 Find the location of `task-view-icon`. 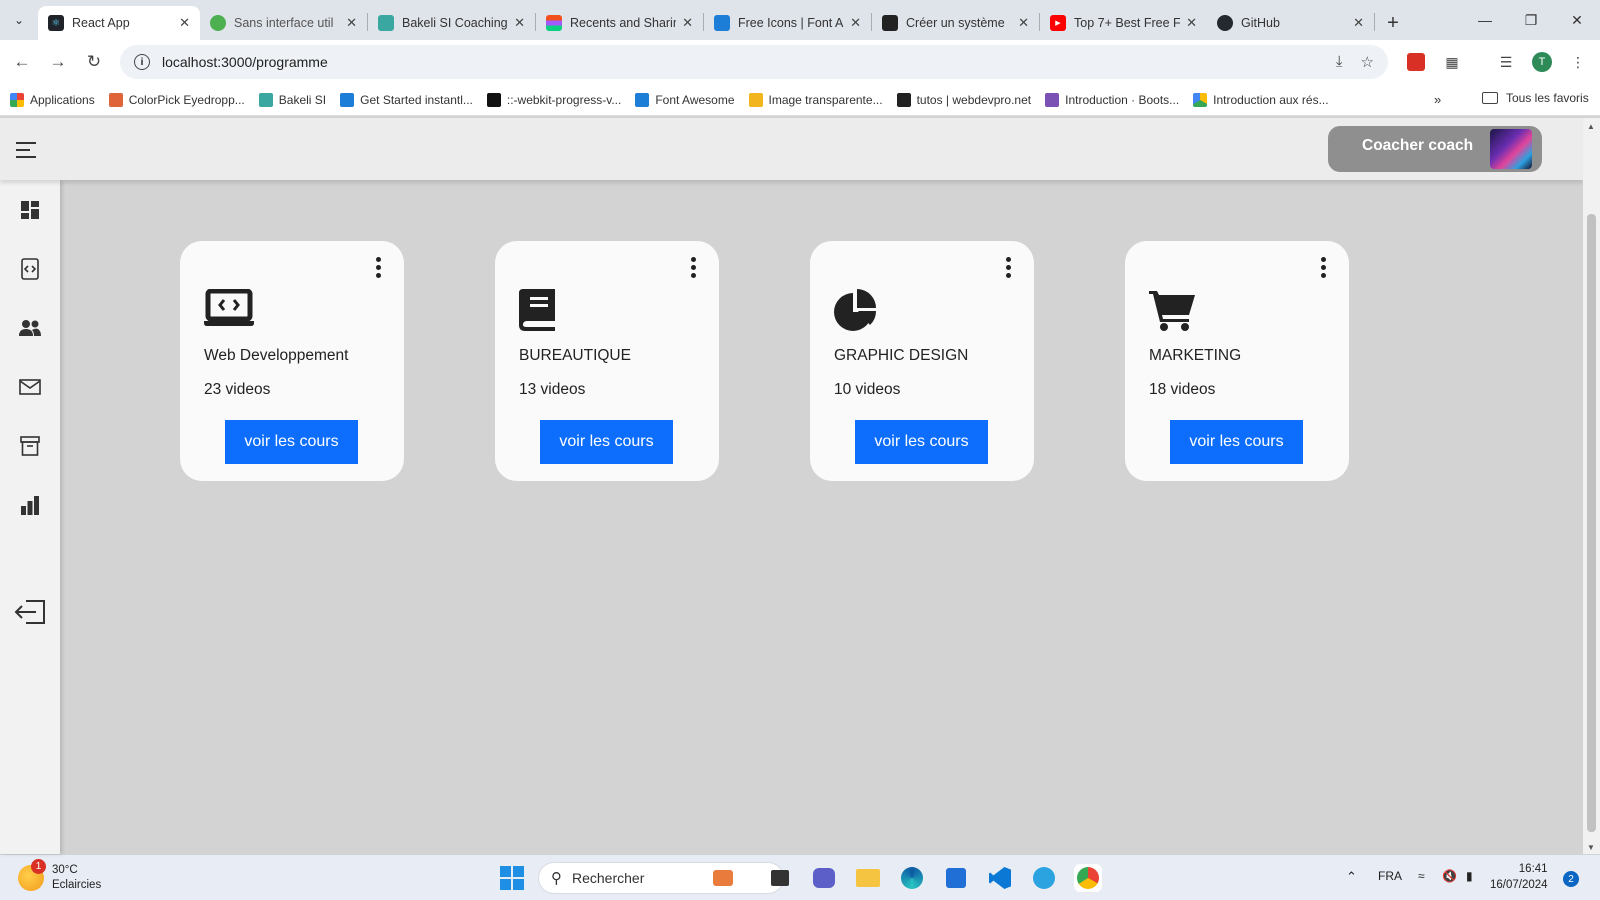

task-view-icon is located at coordinates (780, 878).